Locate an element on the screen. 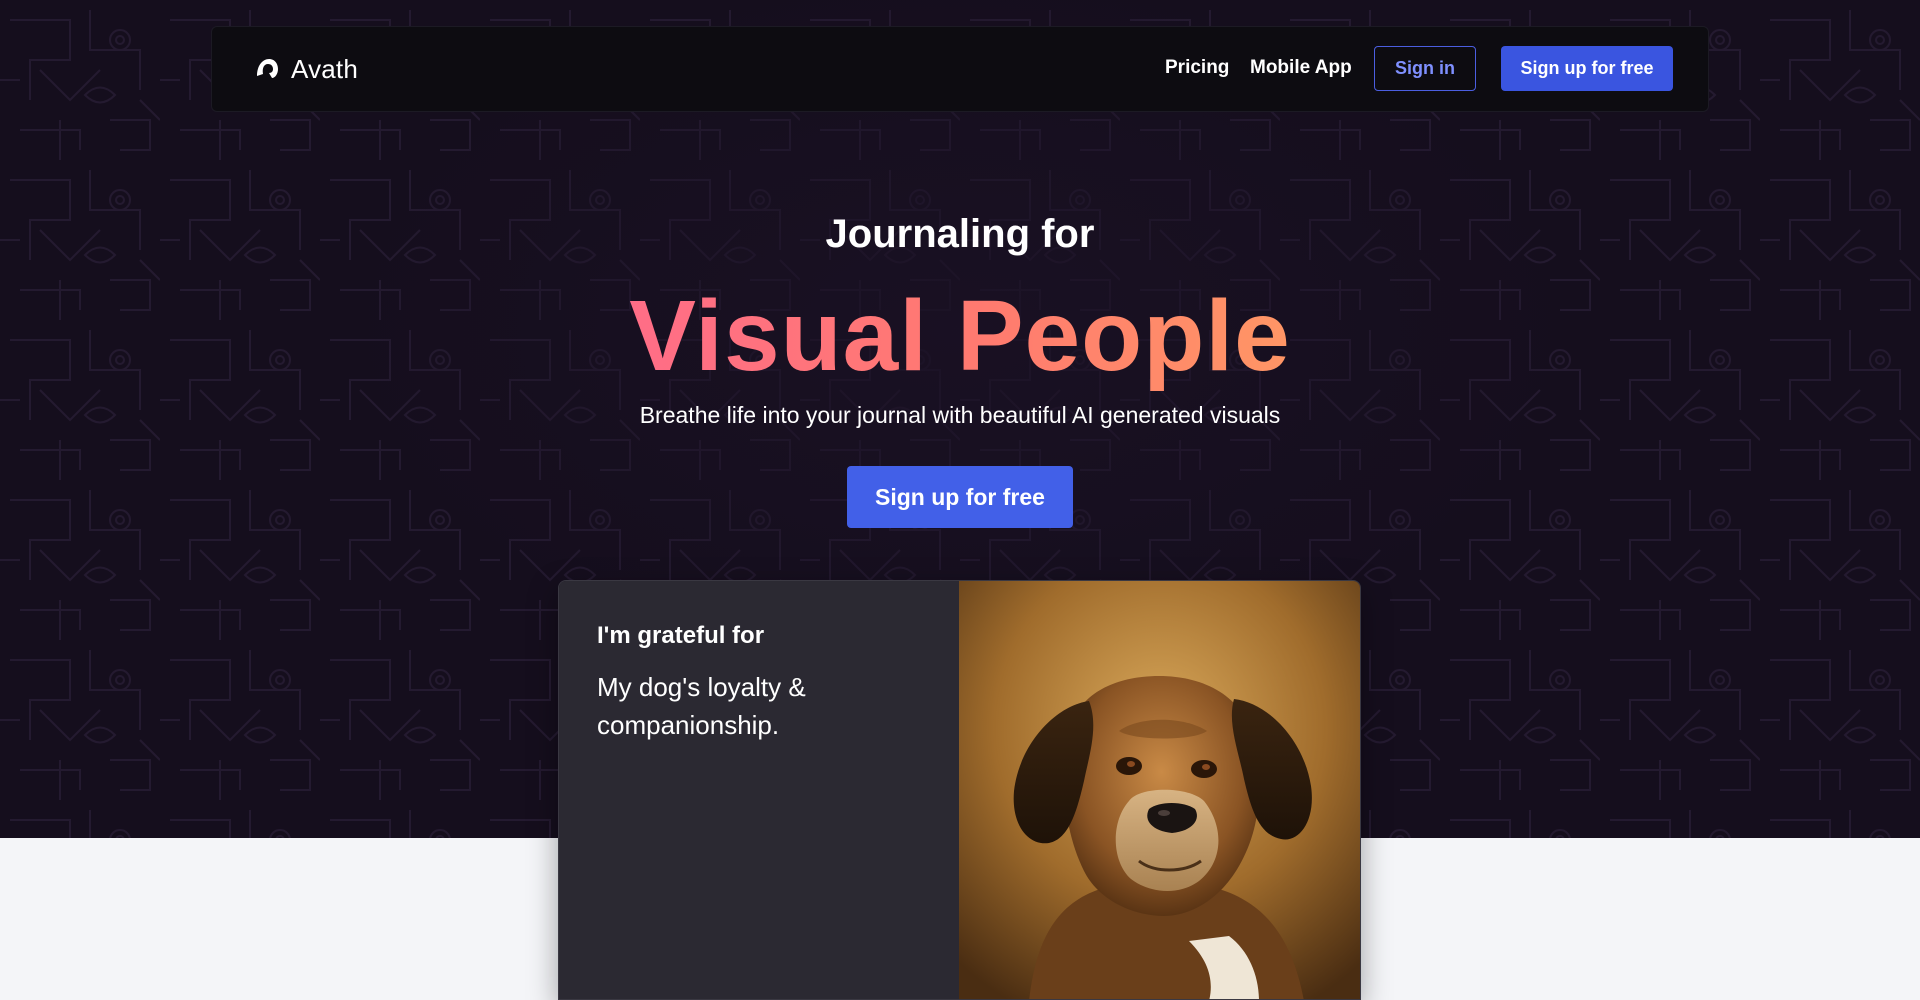 This screenshot has width=1920, height=1000. nav-link-pricing: Pricing is located at coordinates (1197, 68).